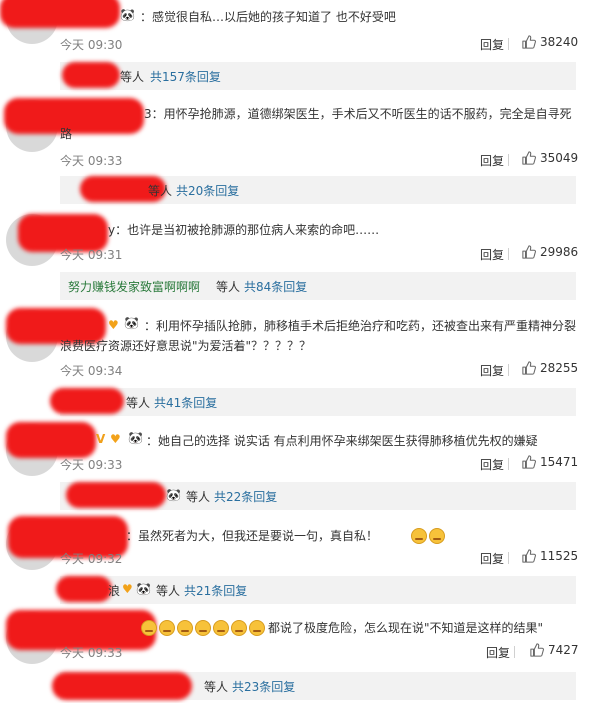 The image size is (600, 703). I want to click on like-button: 29986, so click(550, 252).